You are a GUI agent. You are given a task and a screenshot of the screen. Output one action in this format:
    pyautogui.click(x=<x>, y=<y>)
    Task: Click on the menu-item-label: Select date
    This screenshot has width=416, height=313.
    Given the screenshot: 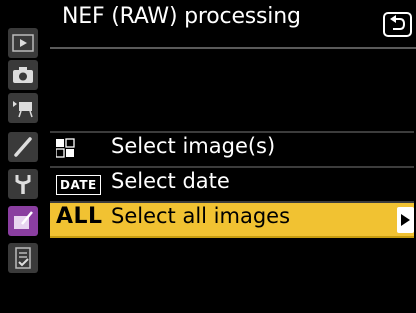 What is the action you would take?
    pyautogui.click(x=170, y=181)
    